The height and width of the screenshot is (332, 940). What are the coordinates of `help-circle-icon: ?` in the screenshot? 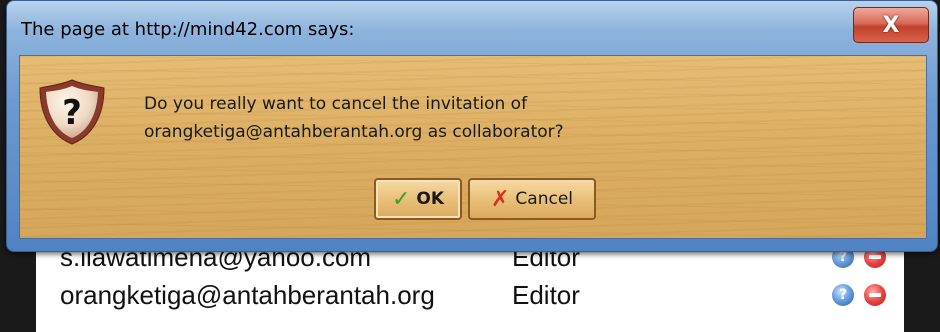 It's located at (843, 295).